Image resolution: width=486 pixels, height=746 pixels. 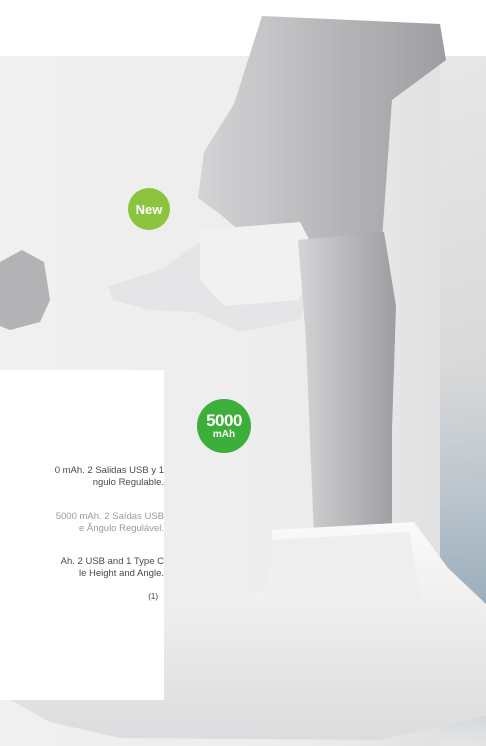 I want to click on stand-fragment-left, so click(x=25, y=290).